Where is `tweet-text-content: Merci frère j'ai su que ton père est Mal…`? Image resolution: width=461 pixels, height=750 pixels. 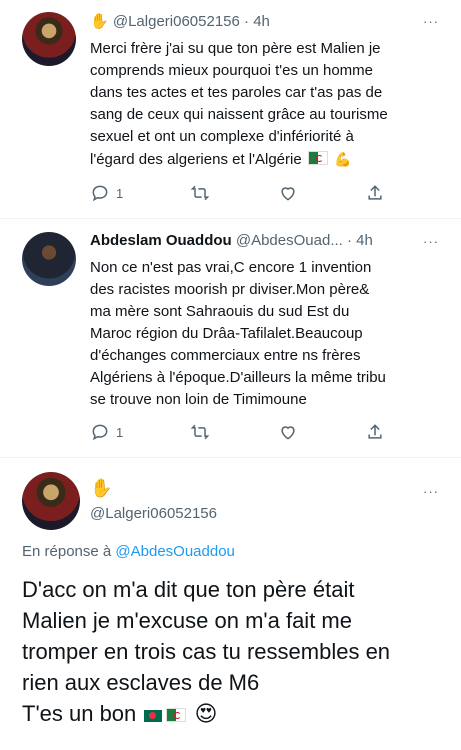 tweet-text-content: Merci frère j'ai su que ton père est Mal… is located at coordinates (239, 104).